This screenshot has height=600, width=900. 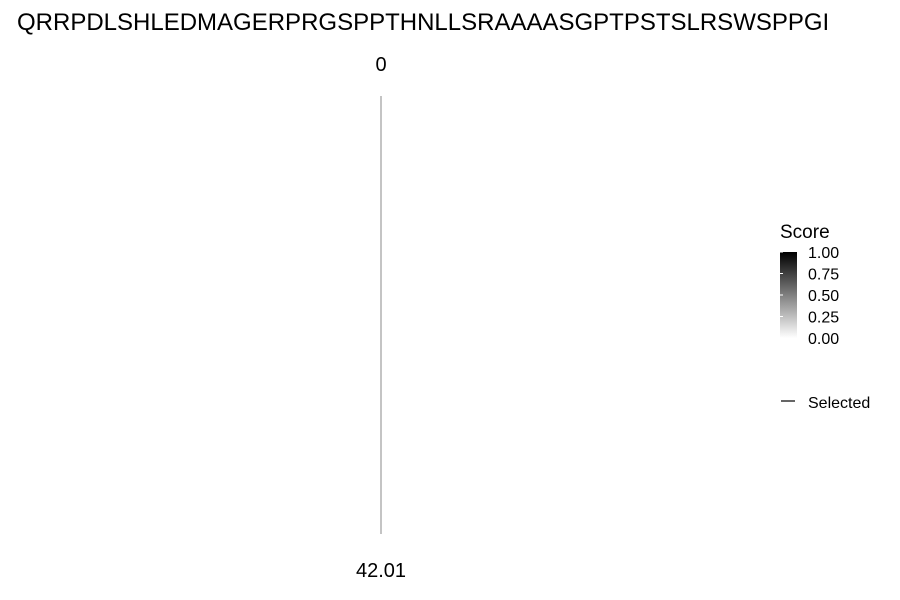 I want to click on score-tick-label: 0.25, so click(x=823, y=318).